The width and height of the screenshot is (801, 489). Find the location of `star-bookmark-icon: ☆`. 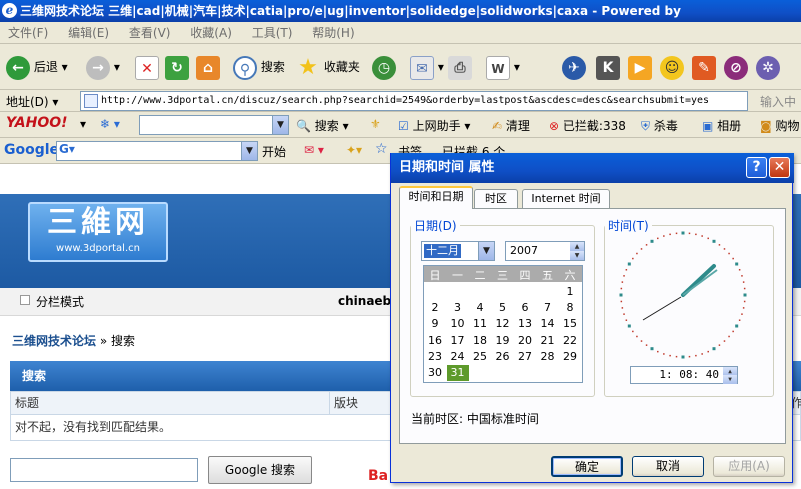

star-bookmark-icon: ☆ is located at coordinates (381, 149).